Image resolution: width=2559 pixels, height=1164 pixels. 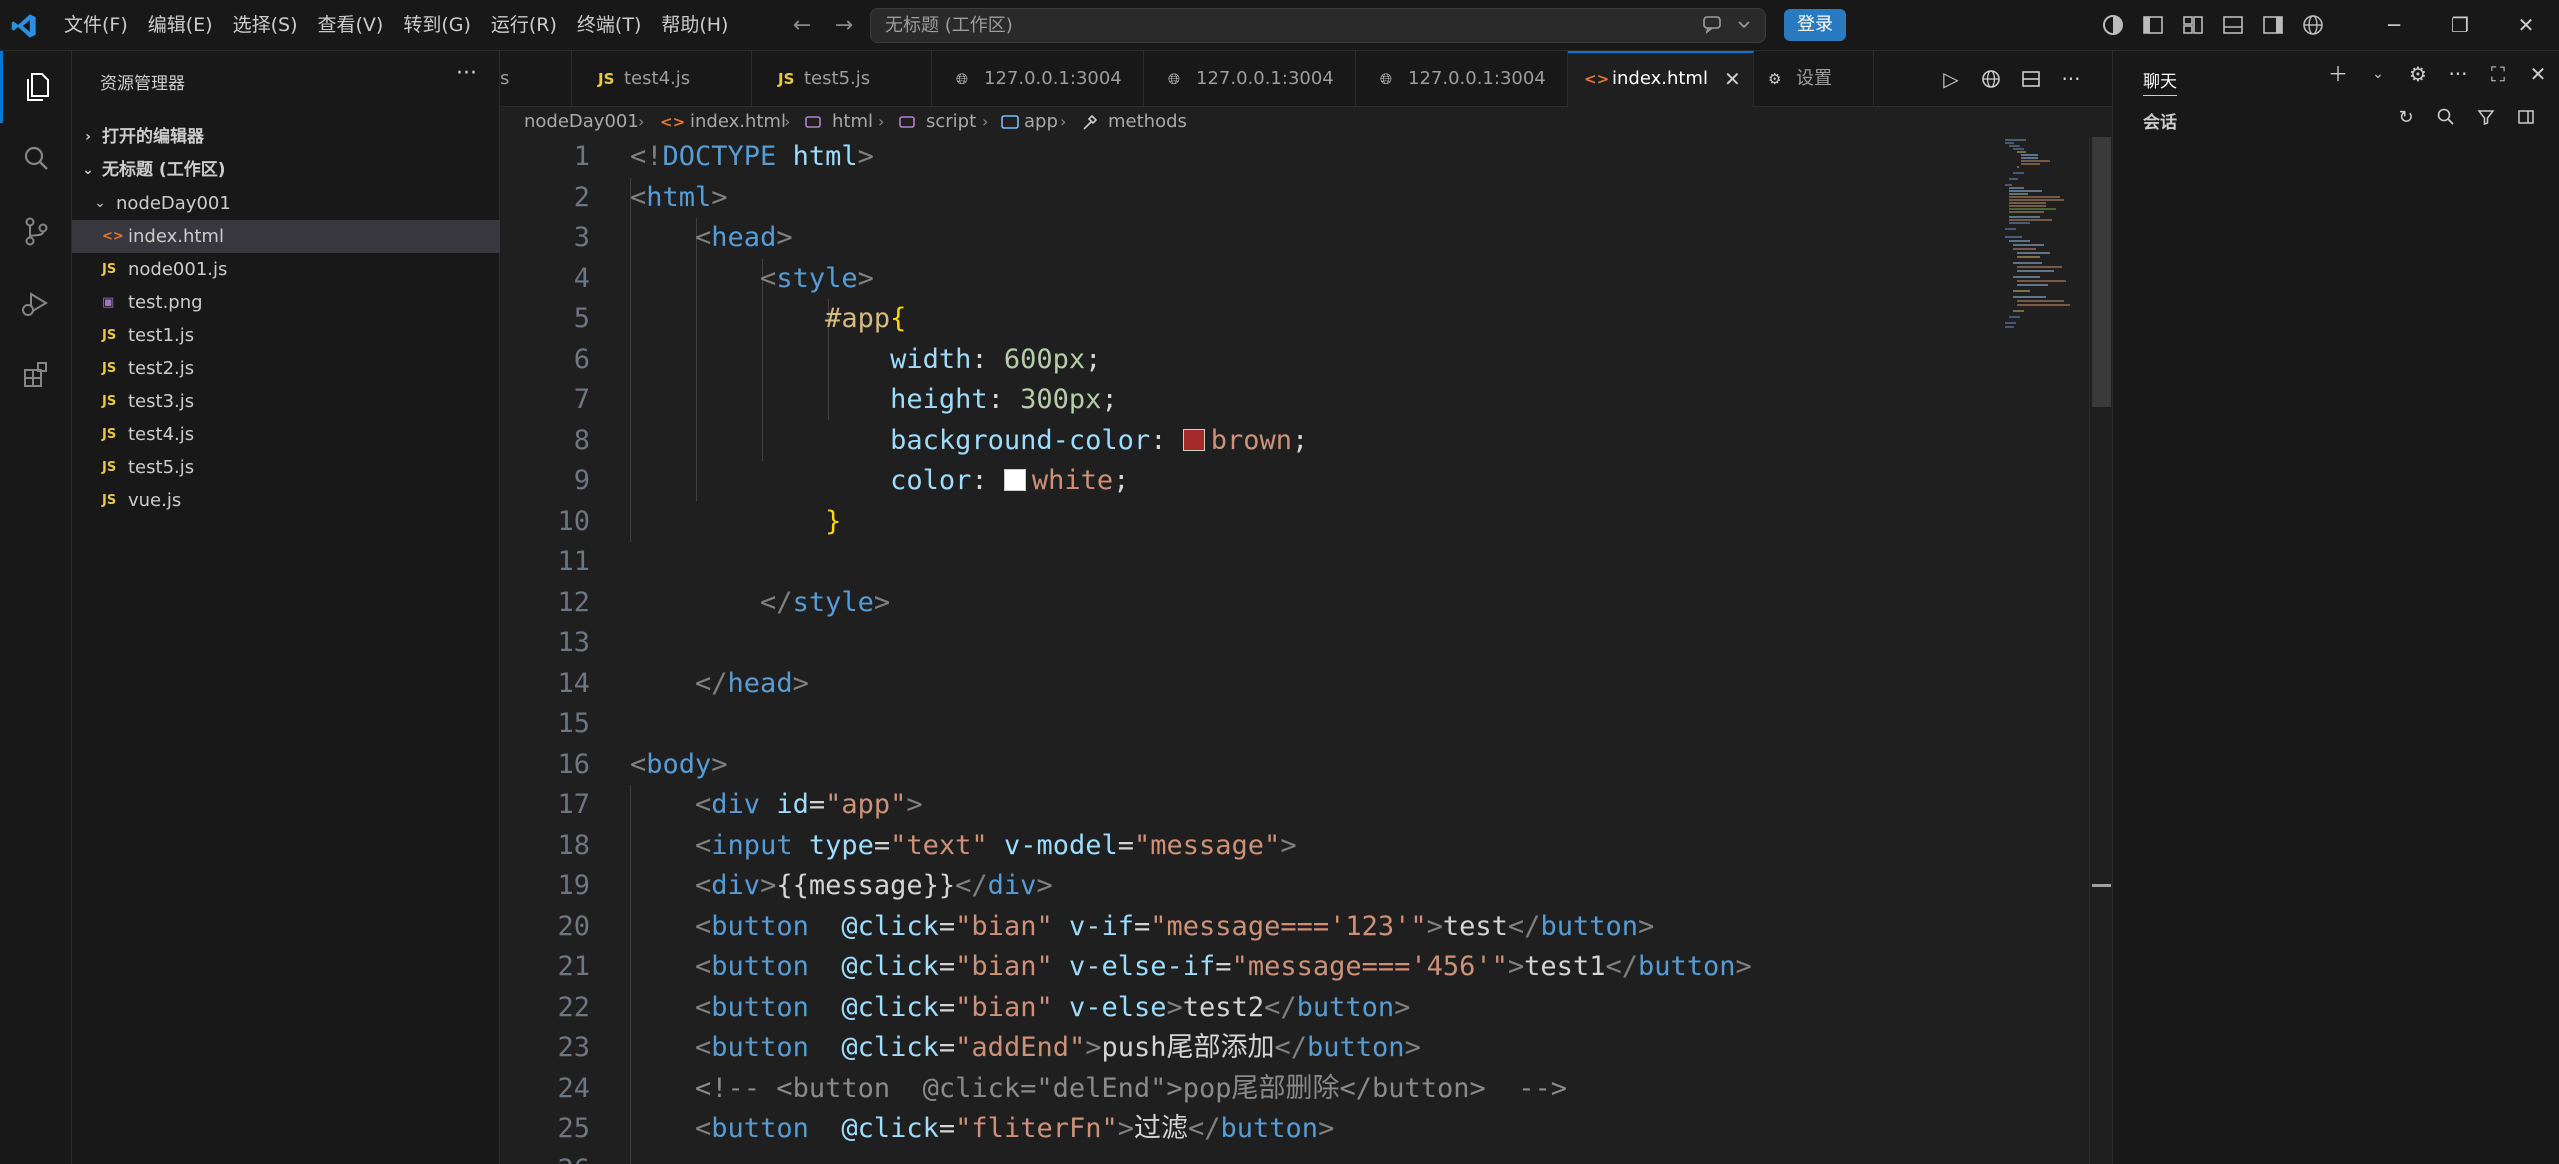 I want to click on menu-help: 帮助(H), so click(x=694, y=25).